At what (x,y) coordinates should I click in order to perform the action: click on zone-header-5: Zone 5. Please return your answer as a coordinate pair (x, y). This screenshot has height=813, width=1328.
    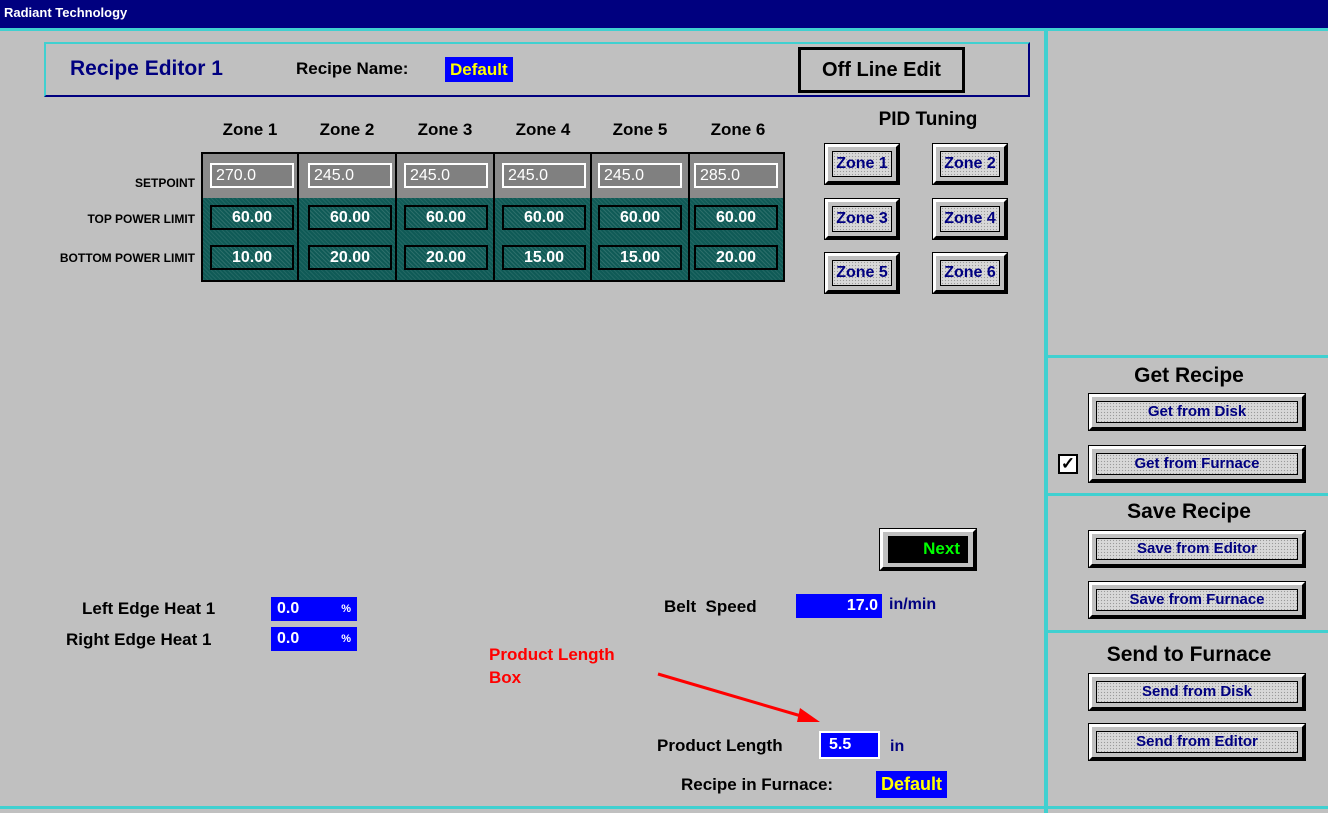
    Looking at the image, I should click on (640, 129).